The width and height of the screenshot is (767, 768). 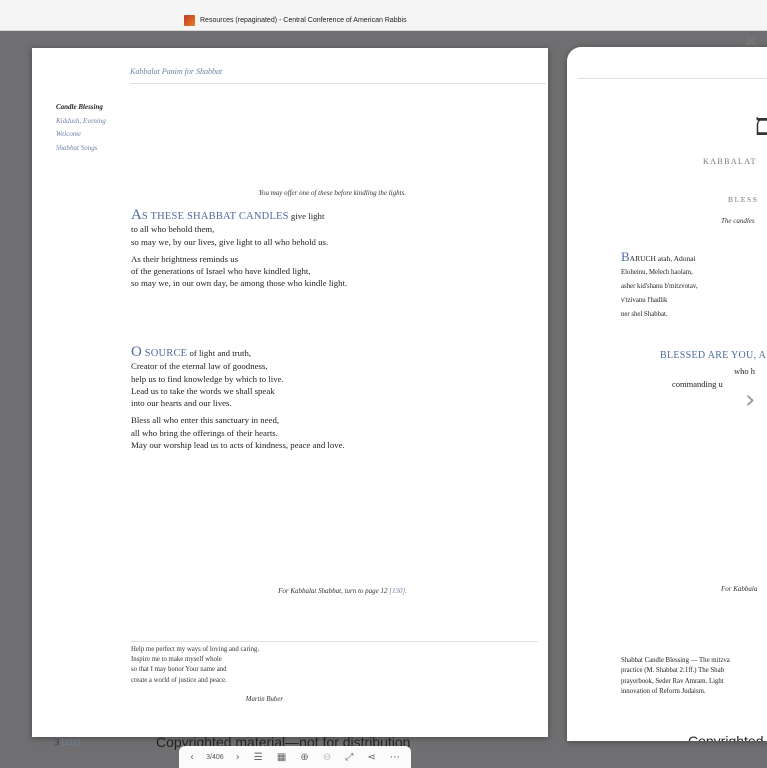 I want to click on prayer-line: give light, so click(x=306, y=216).